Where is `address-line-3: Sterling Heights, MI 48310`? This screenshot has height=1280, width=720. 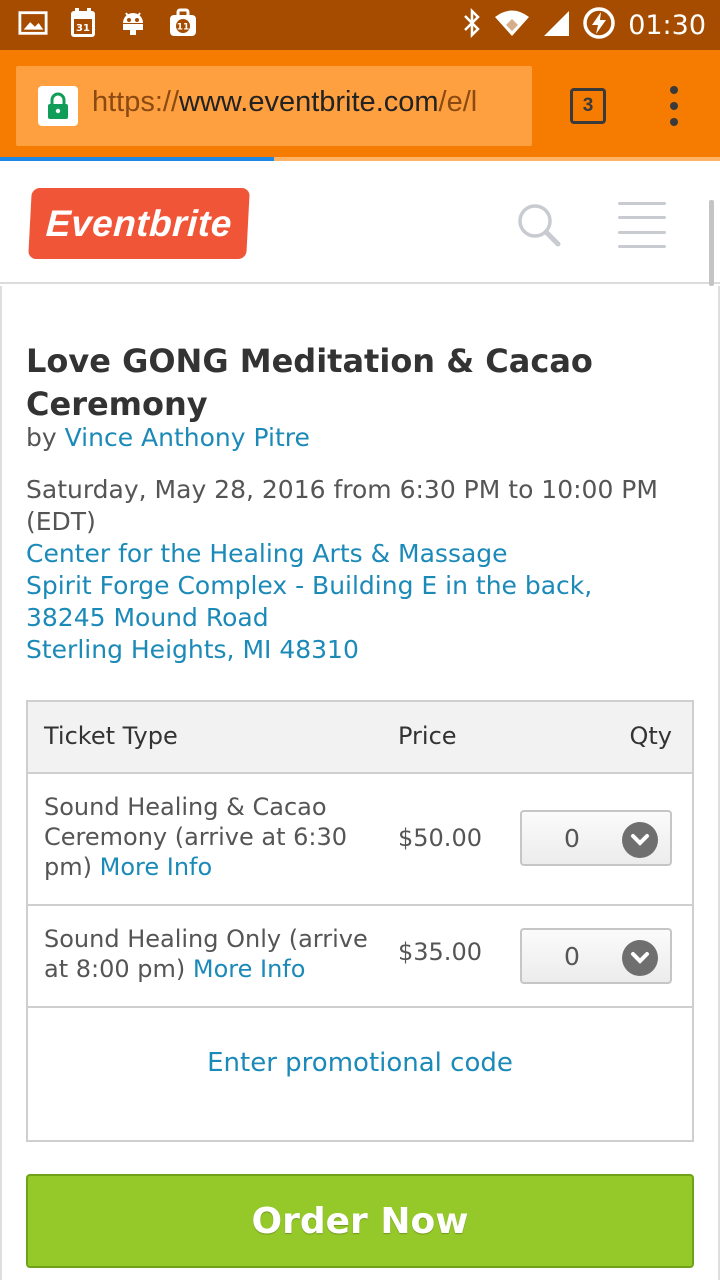 address-line-3: Sterling Heights, MI 48310 is located at coordinates (366, 650).